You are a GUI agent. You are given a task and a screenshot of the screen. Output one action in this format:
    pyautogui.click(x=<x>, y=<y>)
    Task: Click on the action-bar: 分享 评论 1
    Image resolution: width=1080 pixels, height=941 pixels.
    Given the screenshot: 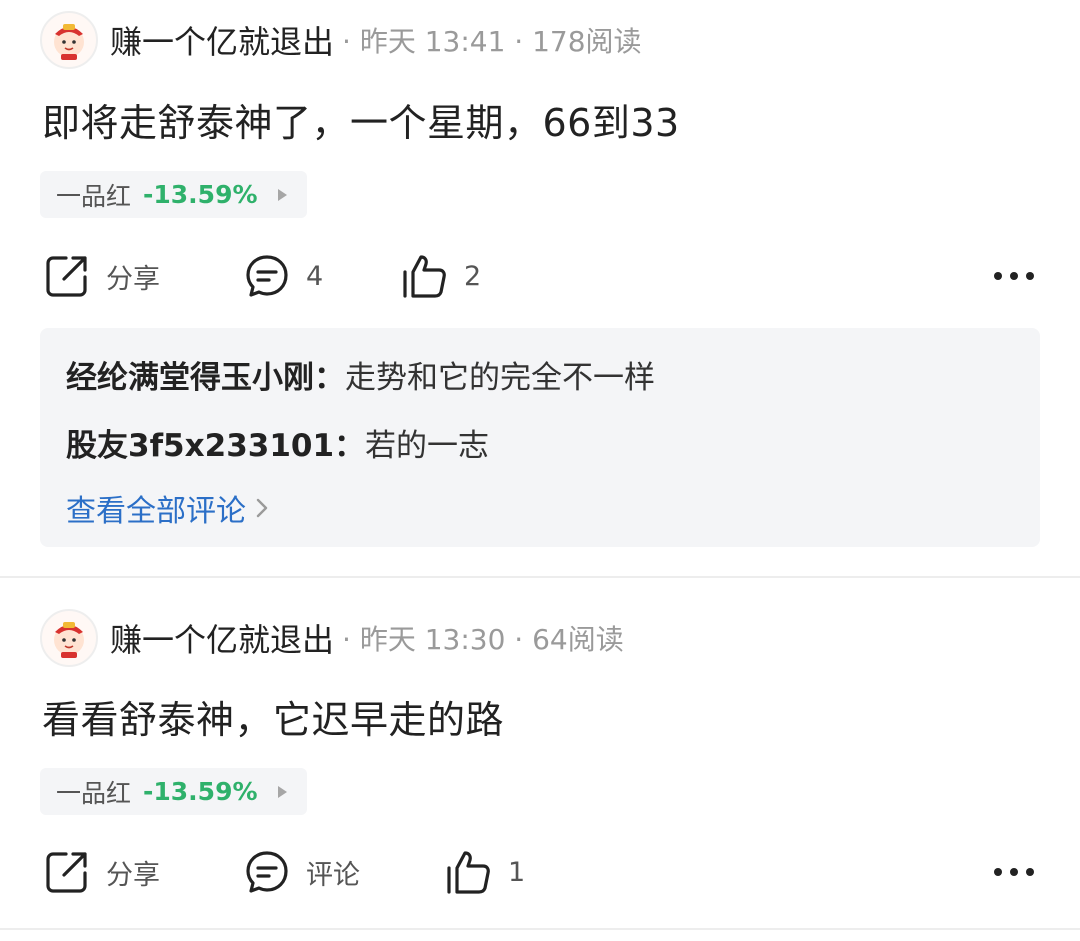 What is the action you would take?
    pyautogui.click(x=540, y=872)
    